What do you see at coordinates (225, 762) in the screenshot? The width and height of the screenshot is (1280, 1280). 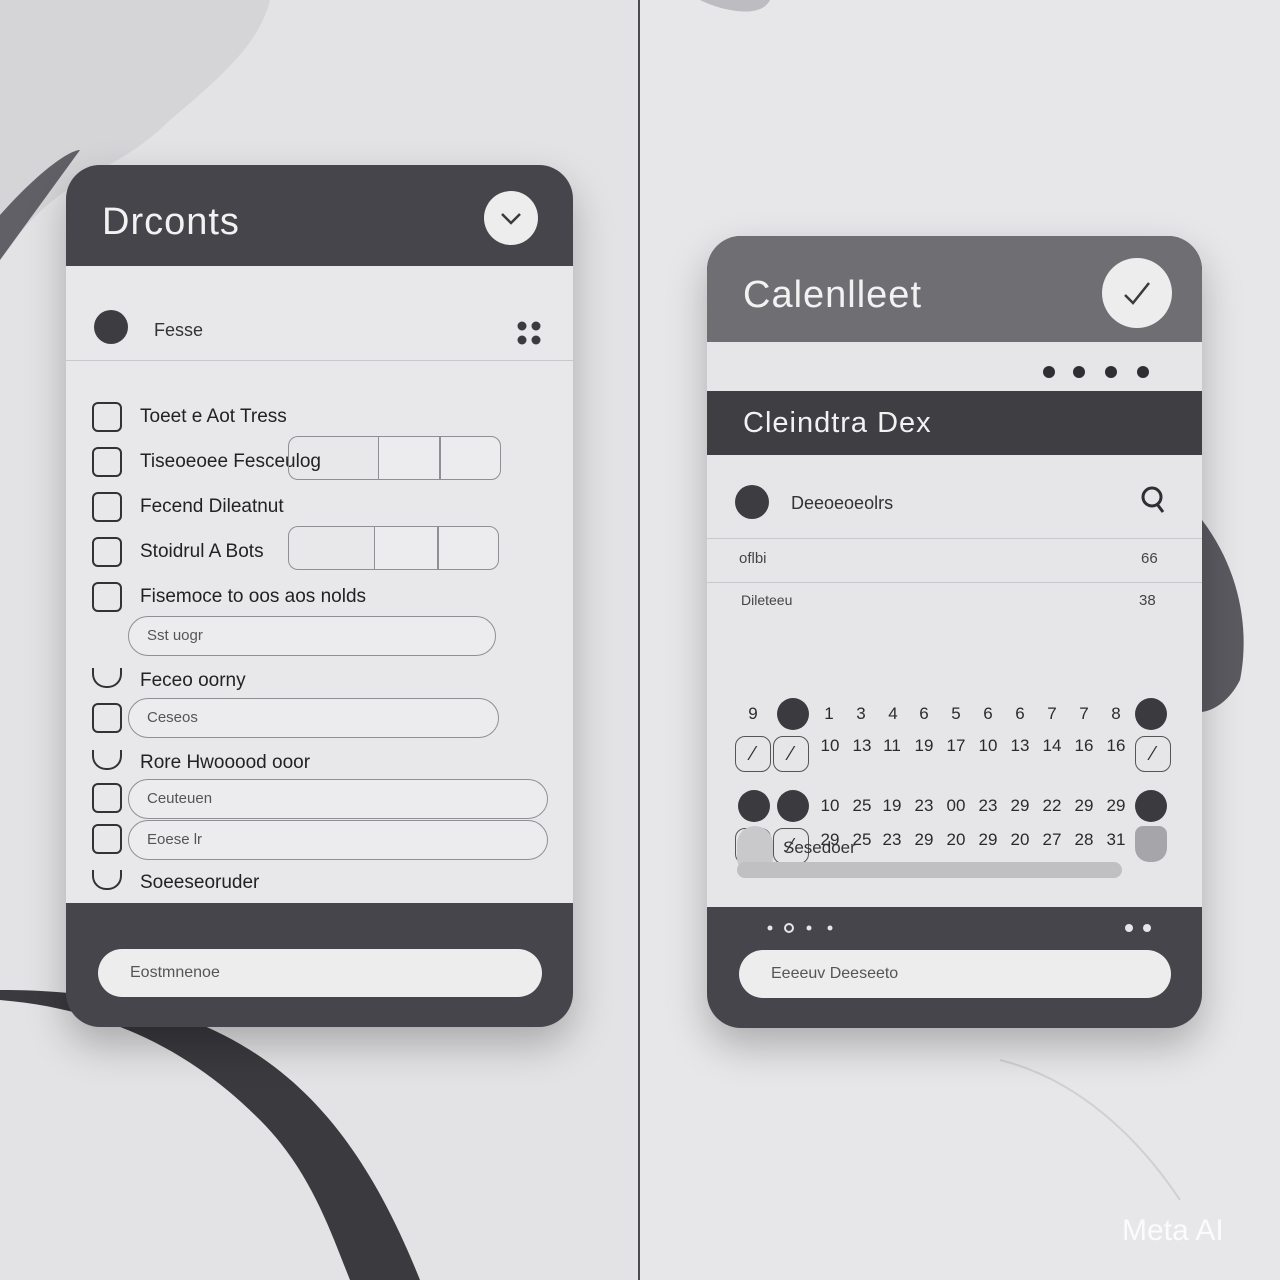 I see `task-label: Rore Hwooood ooor` at bounding box center [225, 762].